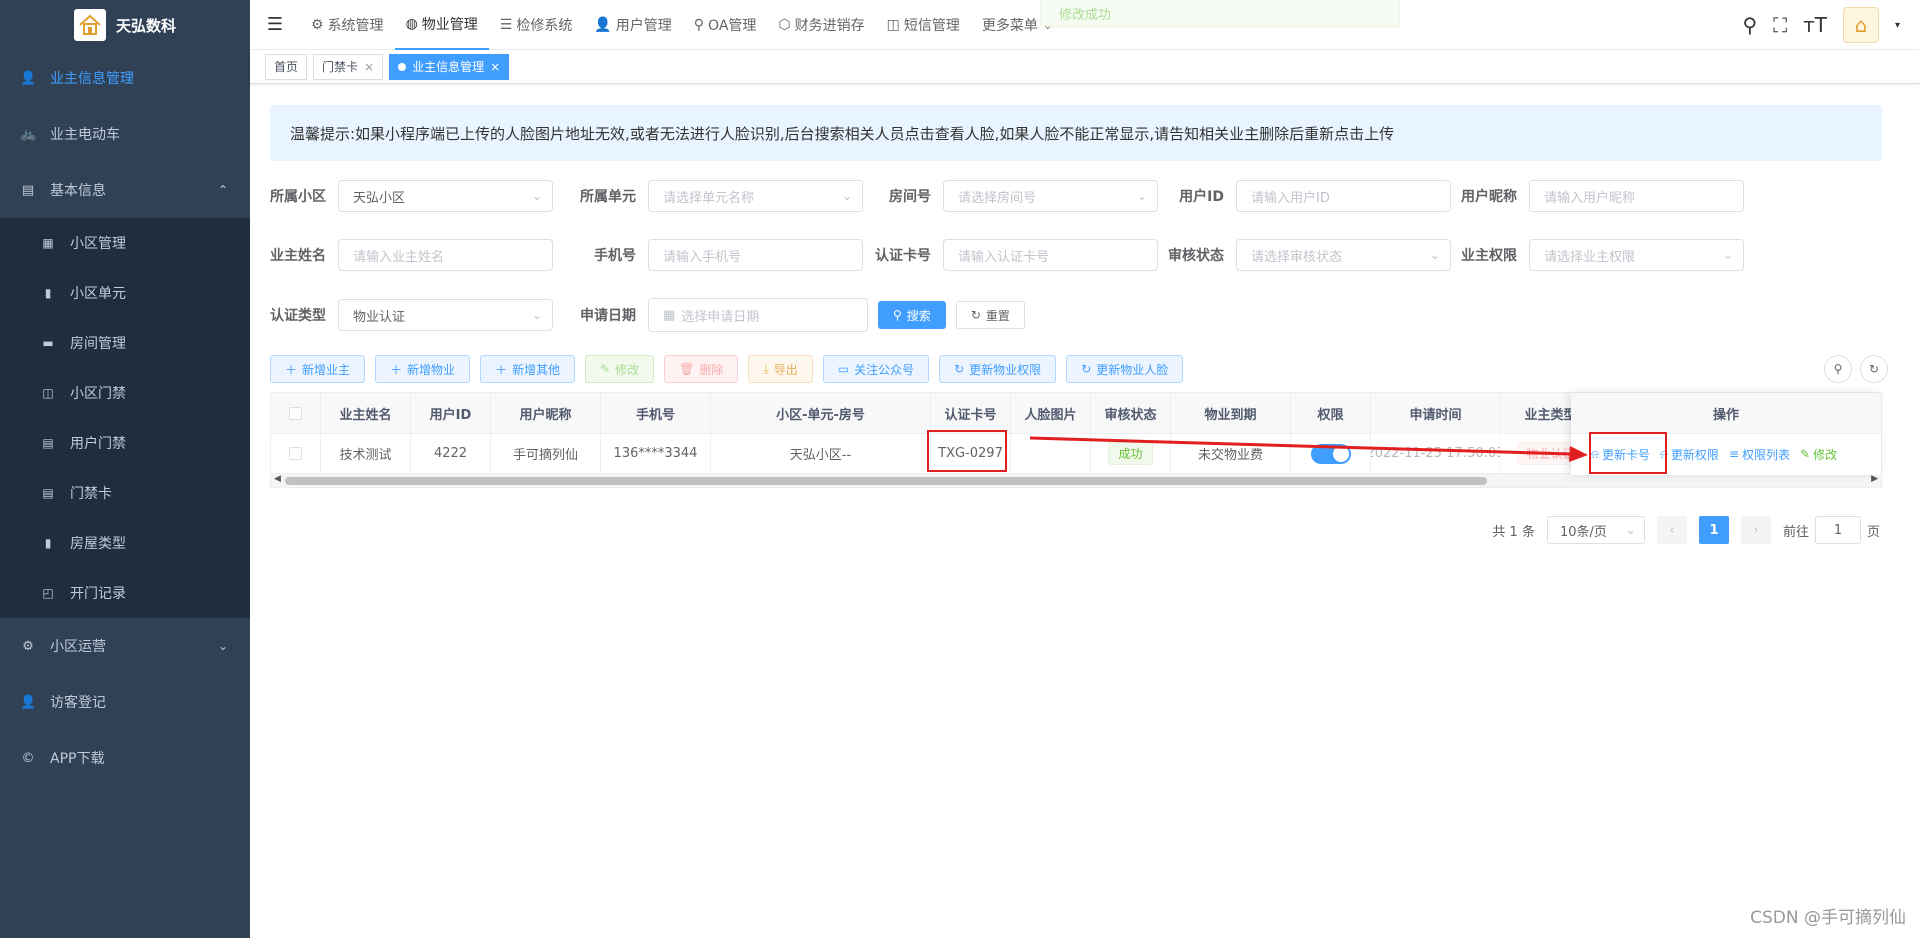  What do you see at coordinates (1818, 454) in the screenshot?
I see `edit-link: ✎ 修改` at bounding box center [1818, 454].